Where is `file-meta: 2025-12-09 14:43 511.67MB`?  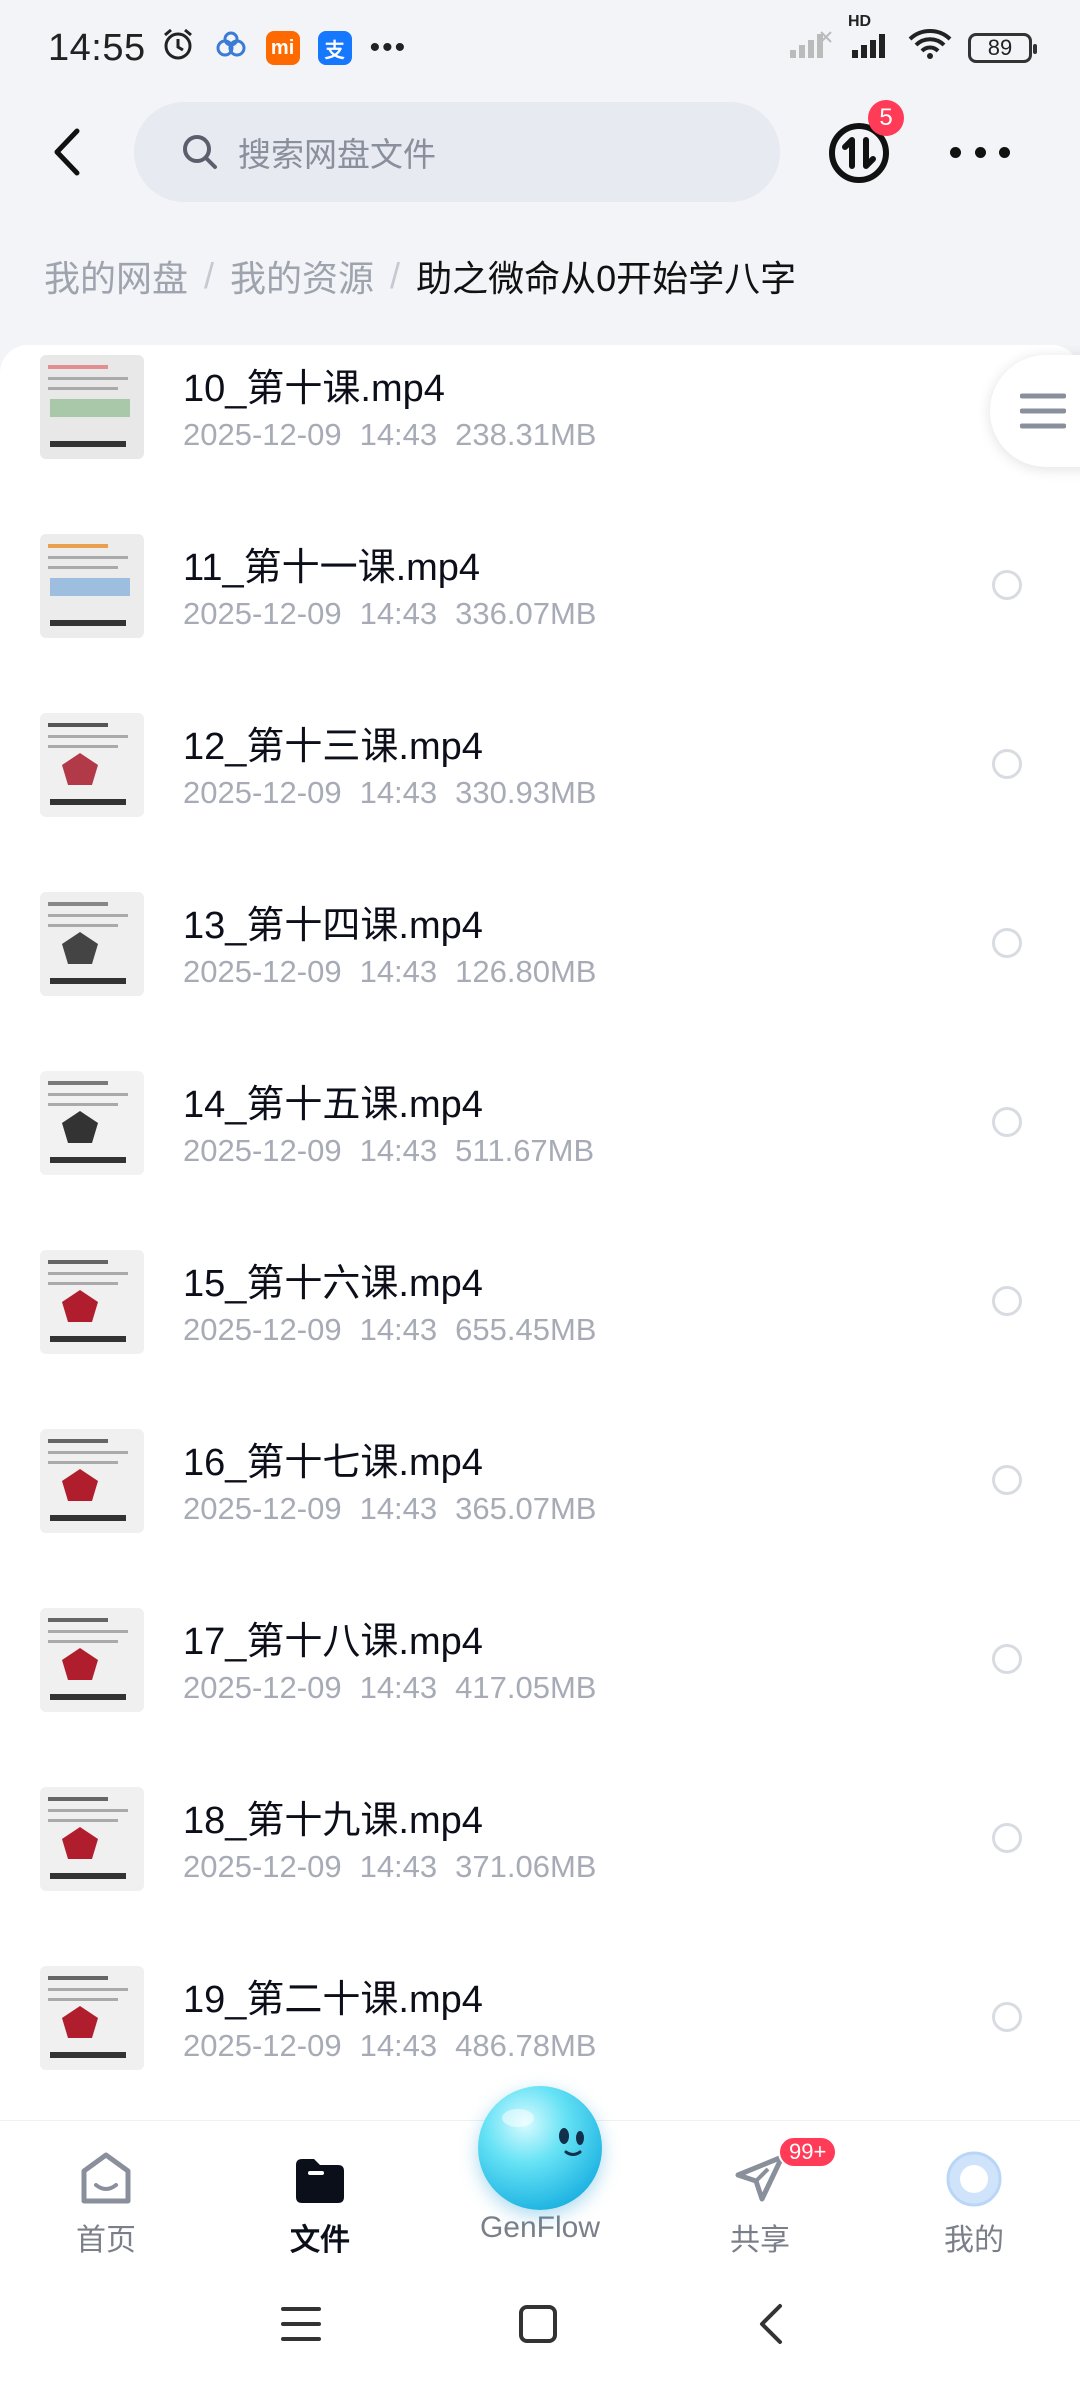
file-meta: 2025-12-09 14:43 511.67MB is located at coordinates (388, 1151).